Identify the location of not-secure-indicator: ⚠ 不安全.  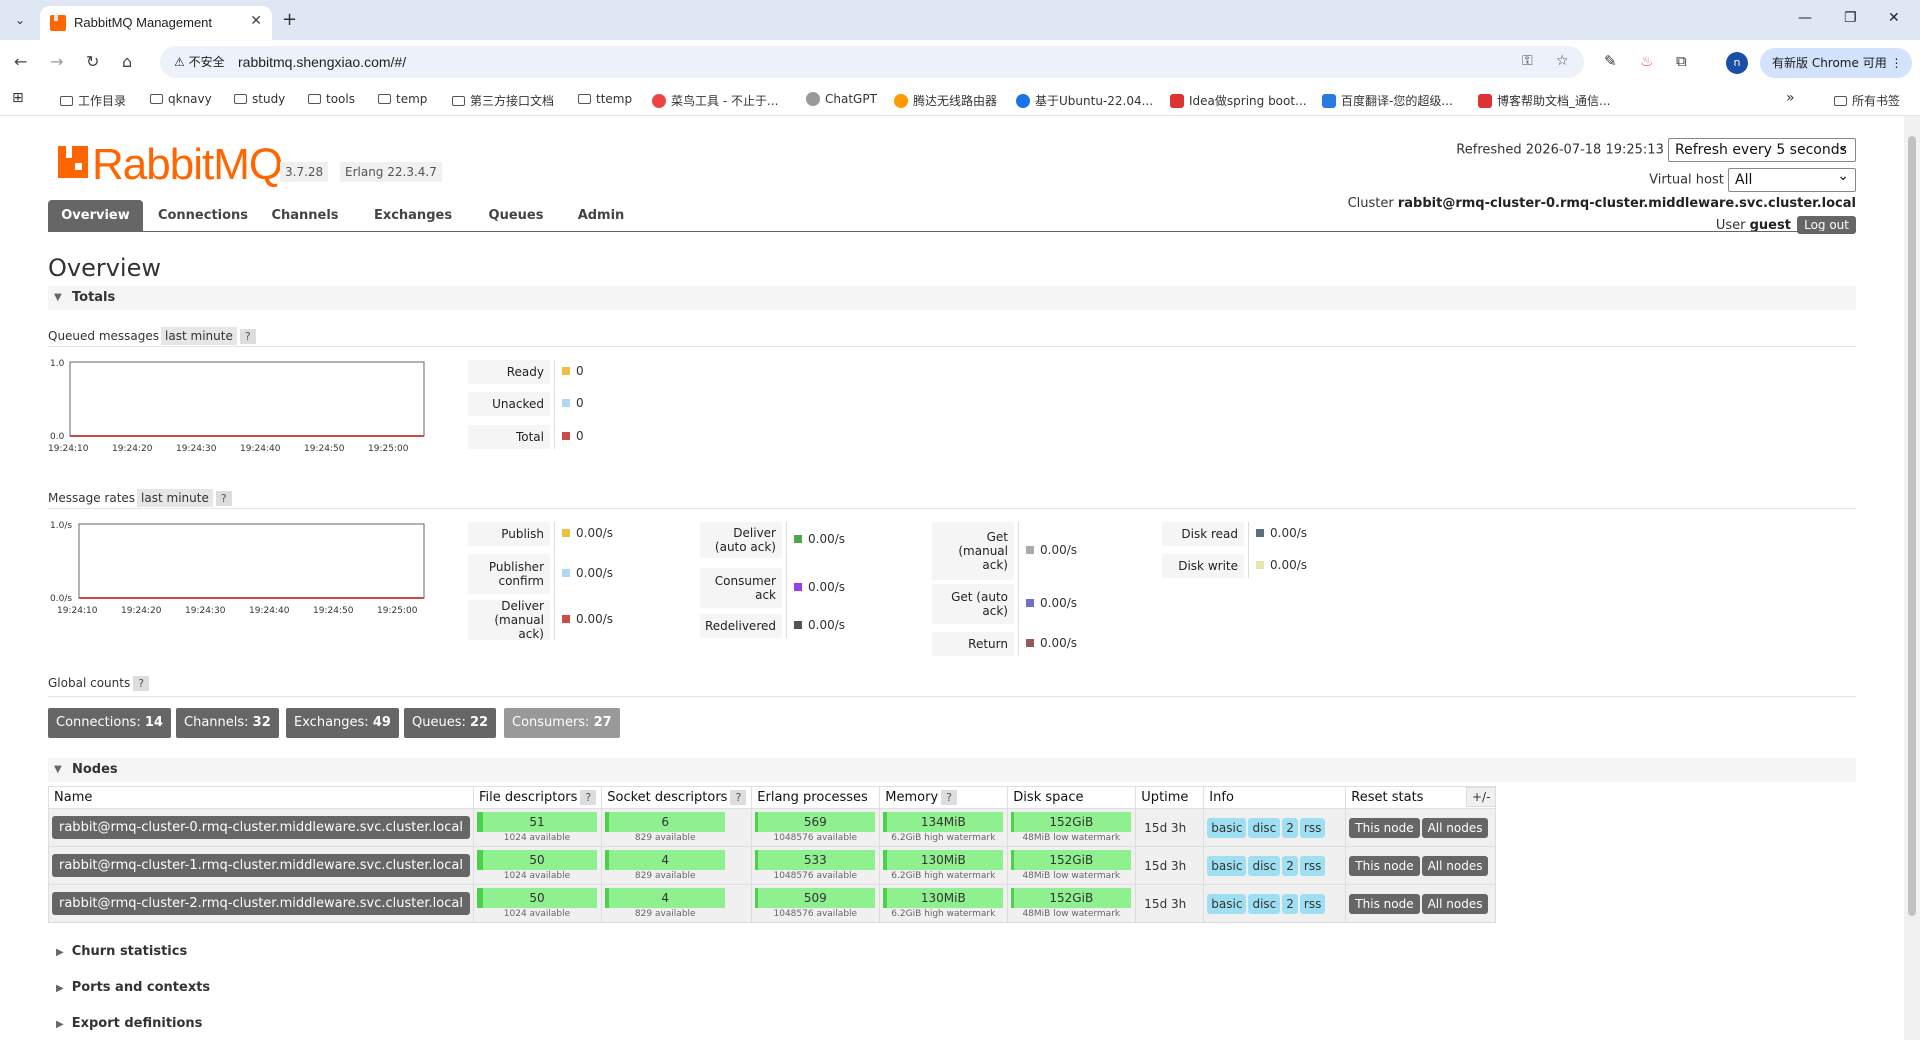
(199, 62).